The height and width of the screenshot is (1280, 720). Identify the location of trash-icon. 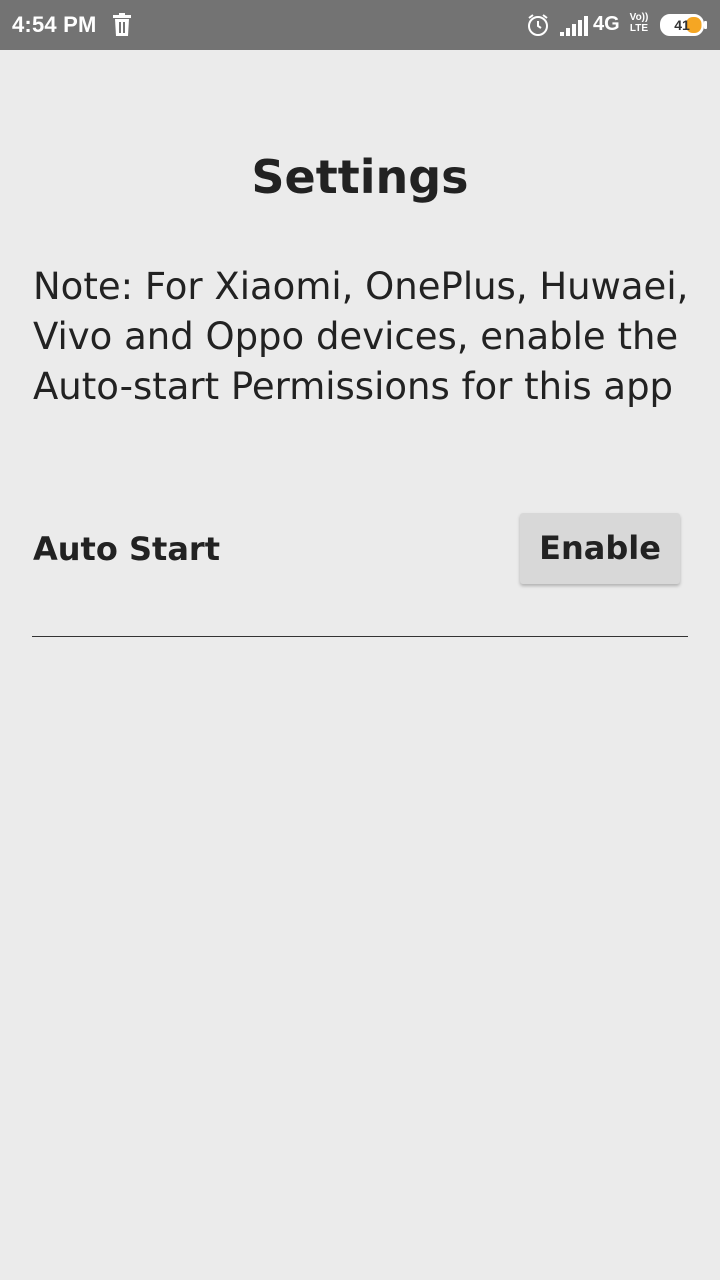
(122, 25).